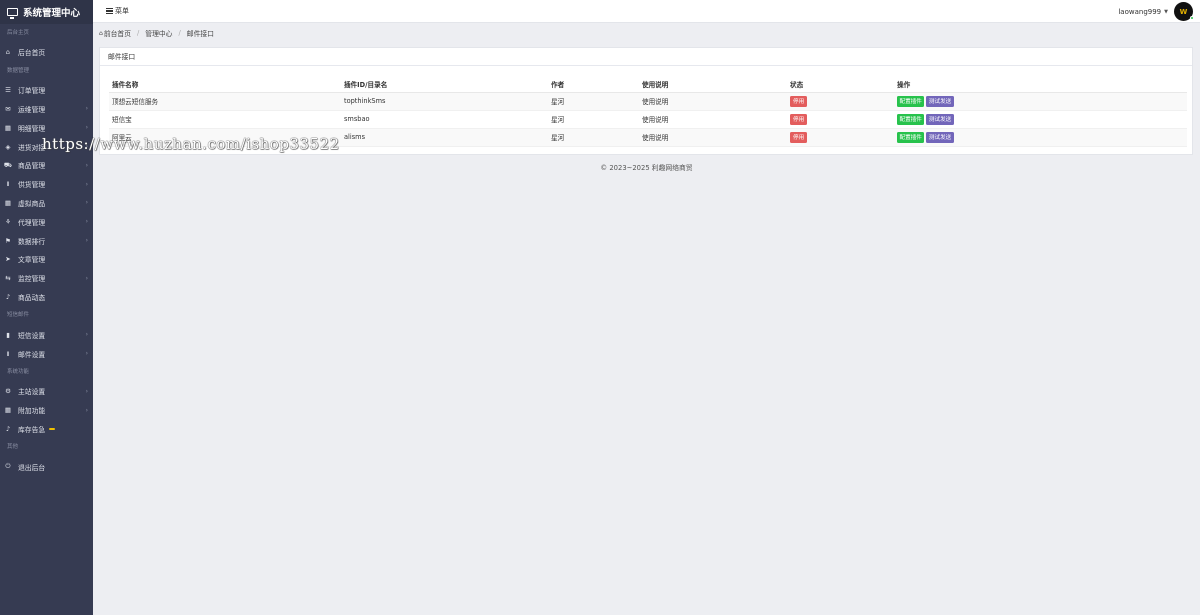  I want to click on column-header-id: 插件ID/目录名, so click(447, 84).